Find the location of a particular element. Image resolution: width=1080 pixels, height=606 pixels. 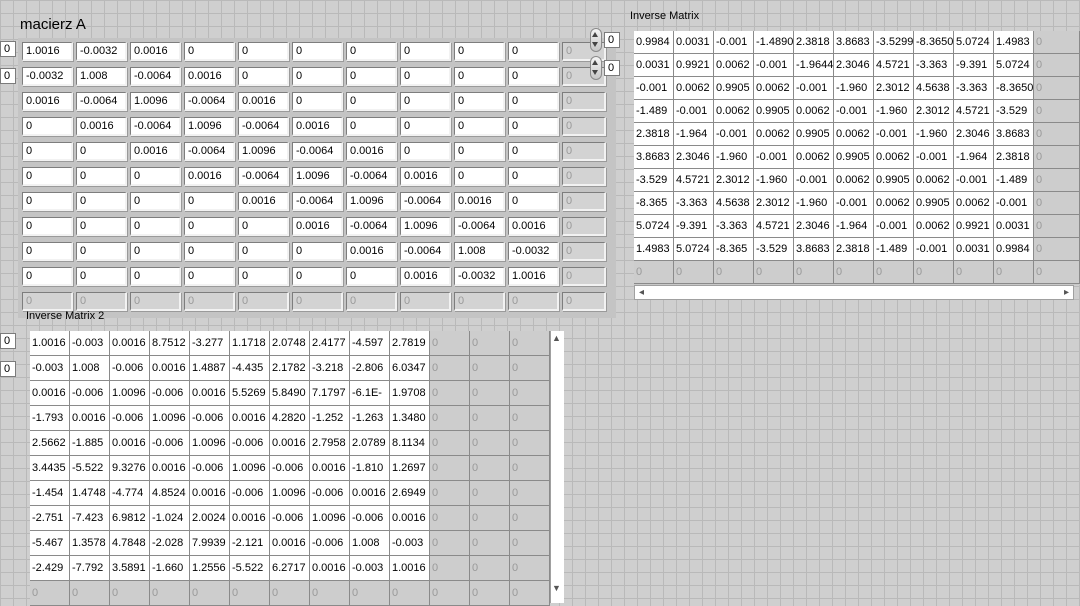

matrix-a-cell: -0.0032 is located at coordinates (47, 76).